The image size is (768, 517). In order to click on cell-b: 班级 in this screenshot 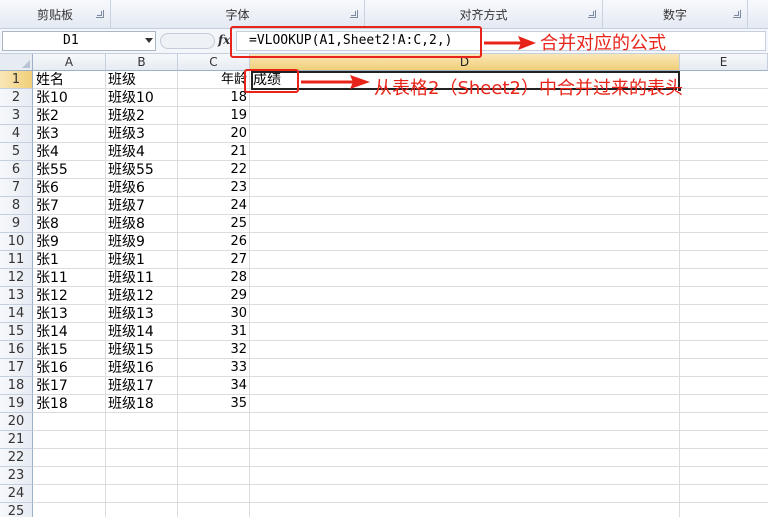, I will do `click(142, 80)`.